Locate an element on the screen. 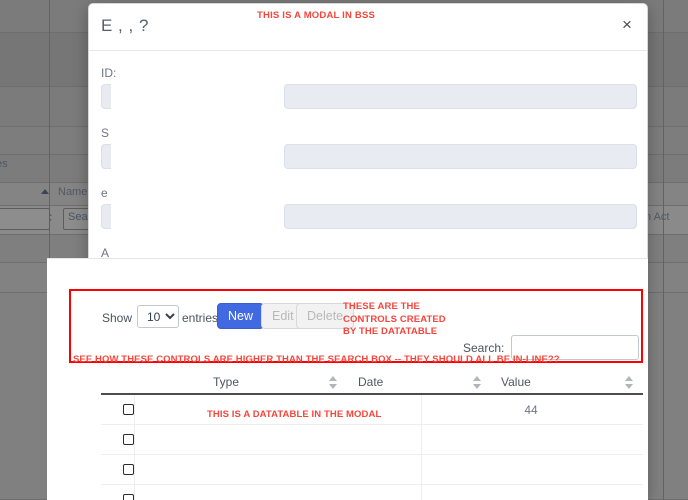  close-icon: × is located at coordinates (627, 25).